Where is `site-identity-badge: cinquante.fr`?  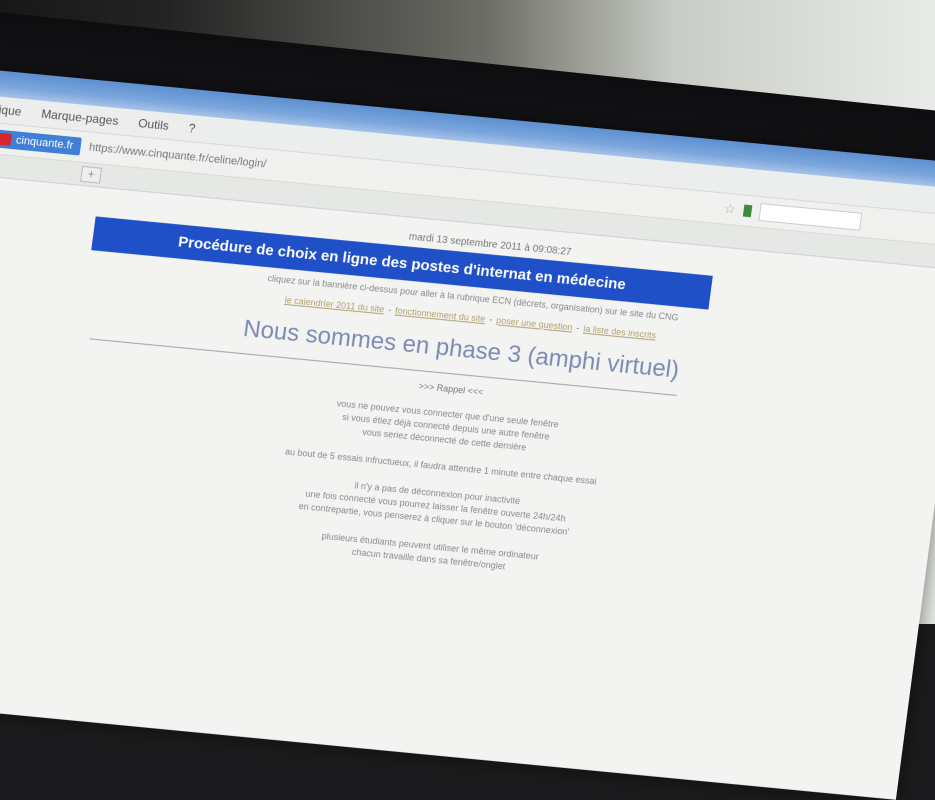 site-identity-badge: cinquante.fr is located at coordinates (41, 142).